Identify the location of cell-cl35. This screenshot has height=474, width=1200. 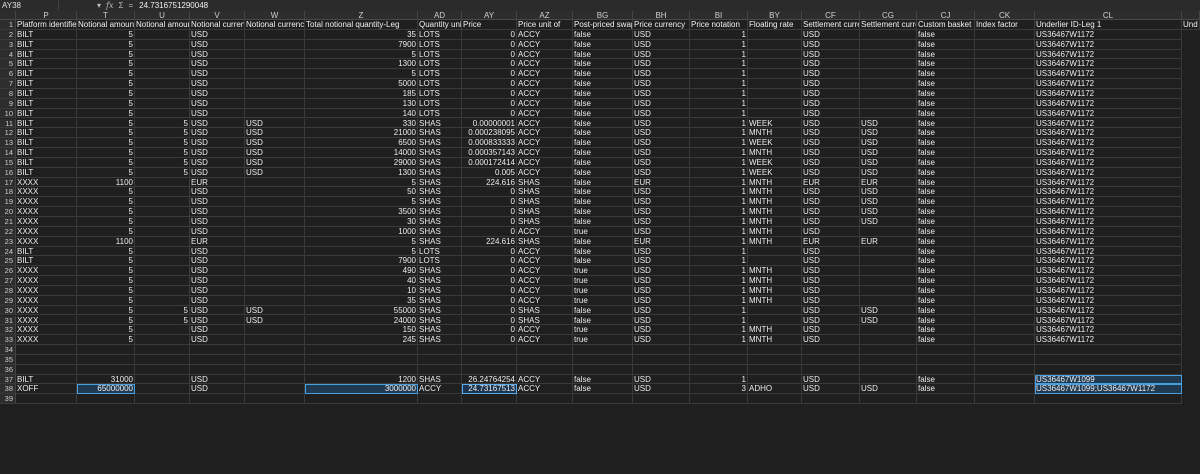
(1108, 359).